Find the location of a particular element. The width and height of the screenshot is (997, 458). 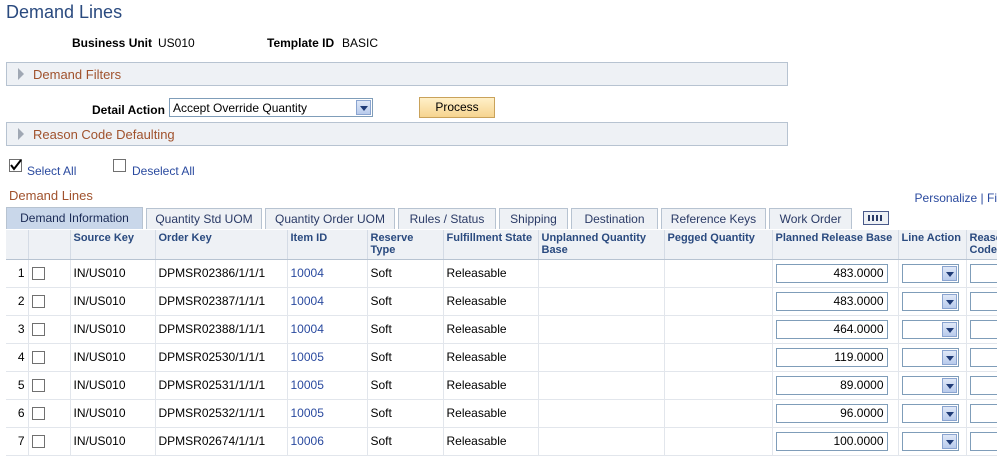

tab-demand-information: Demand Information is located at coordinates (74, 218).